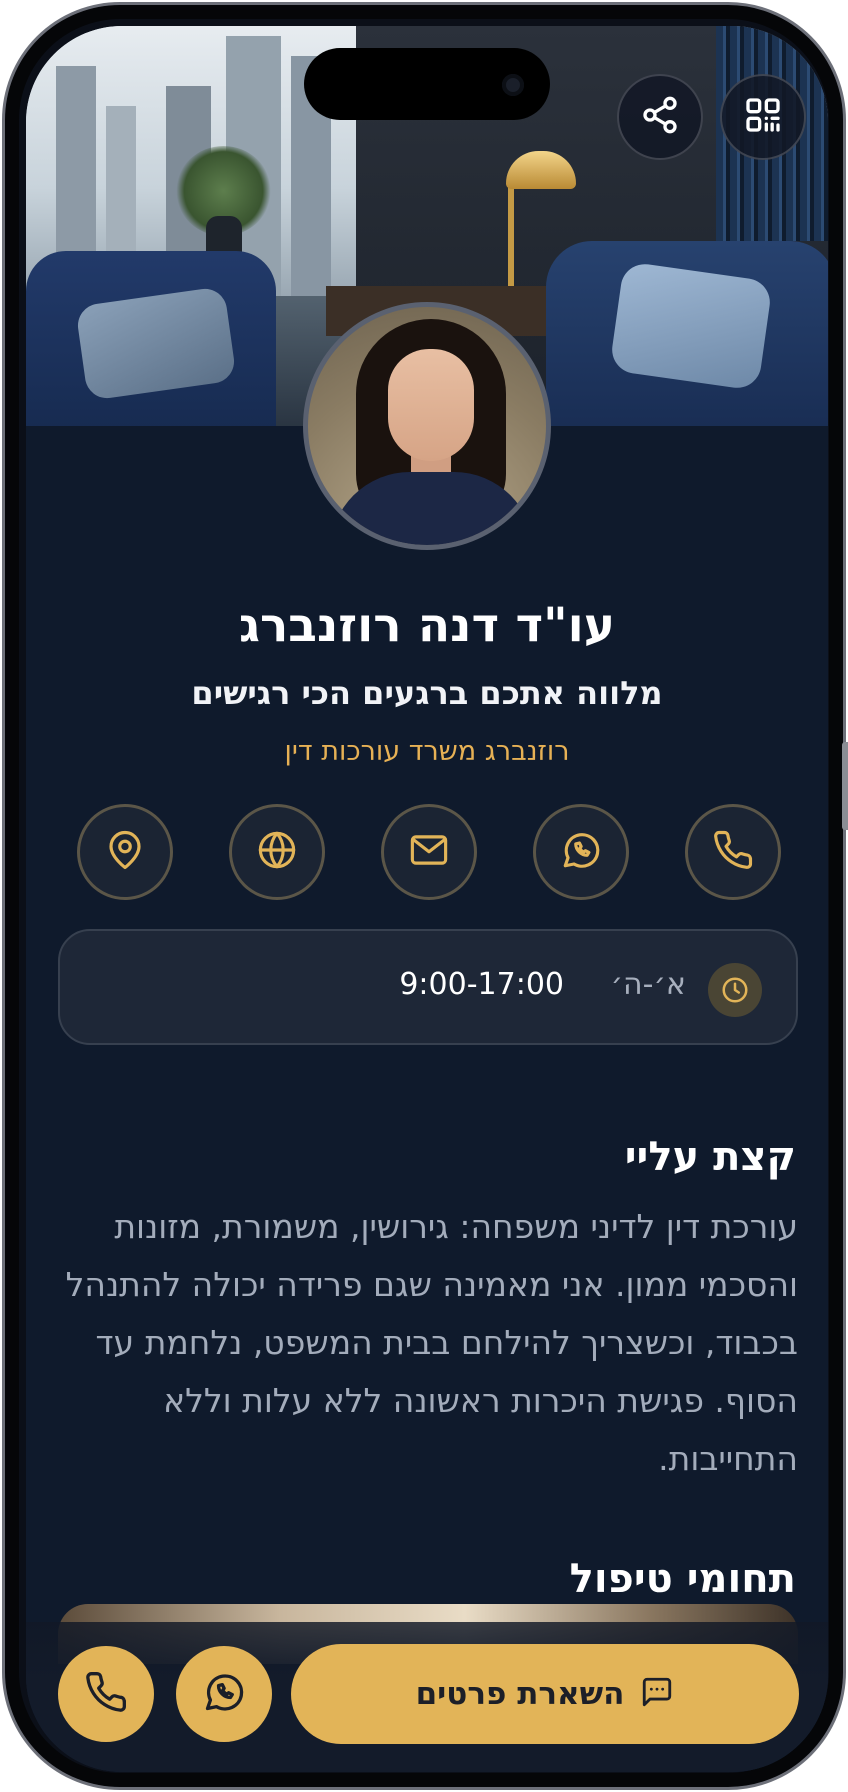  I want to click on opening-time: 9:00-17:00, so click(481, 984).